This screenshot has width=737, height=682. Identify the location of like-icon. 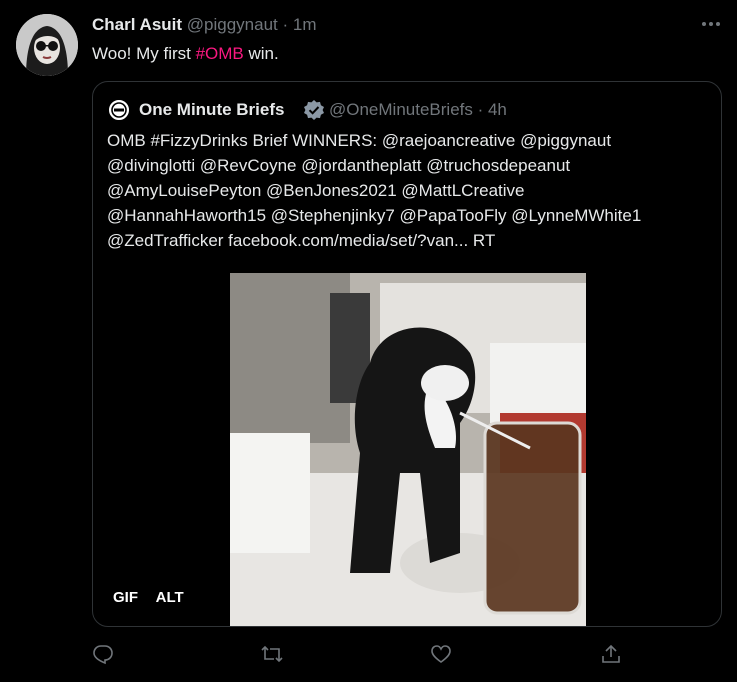
(443, 656).